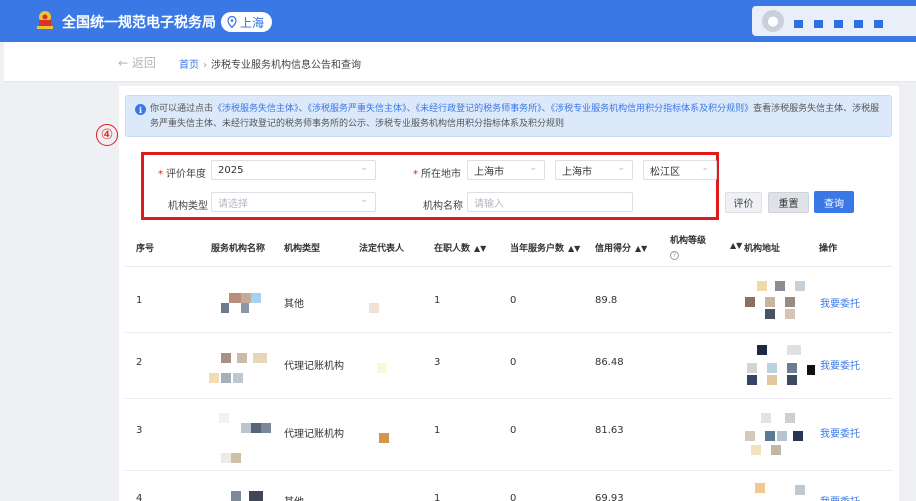 This screenshot has height=501, width=916. I want to click on col-level: 机构等级?, so click(688, 248).